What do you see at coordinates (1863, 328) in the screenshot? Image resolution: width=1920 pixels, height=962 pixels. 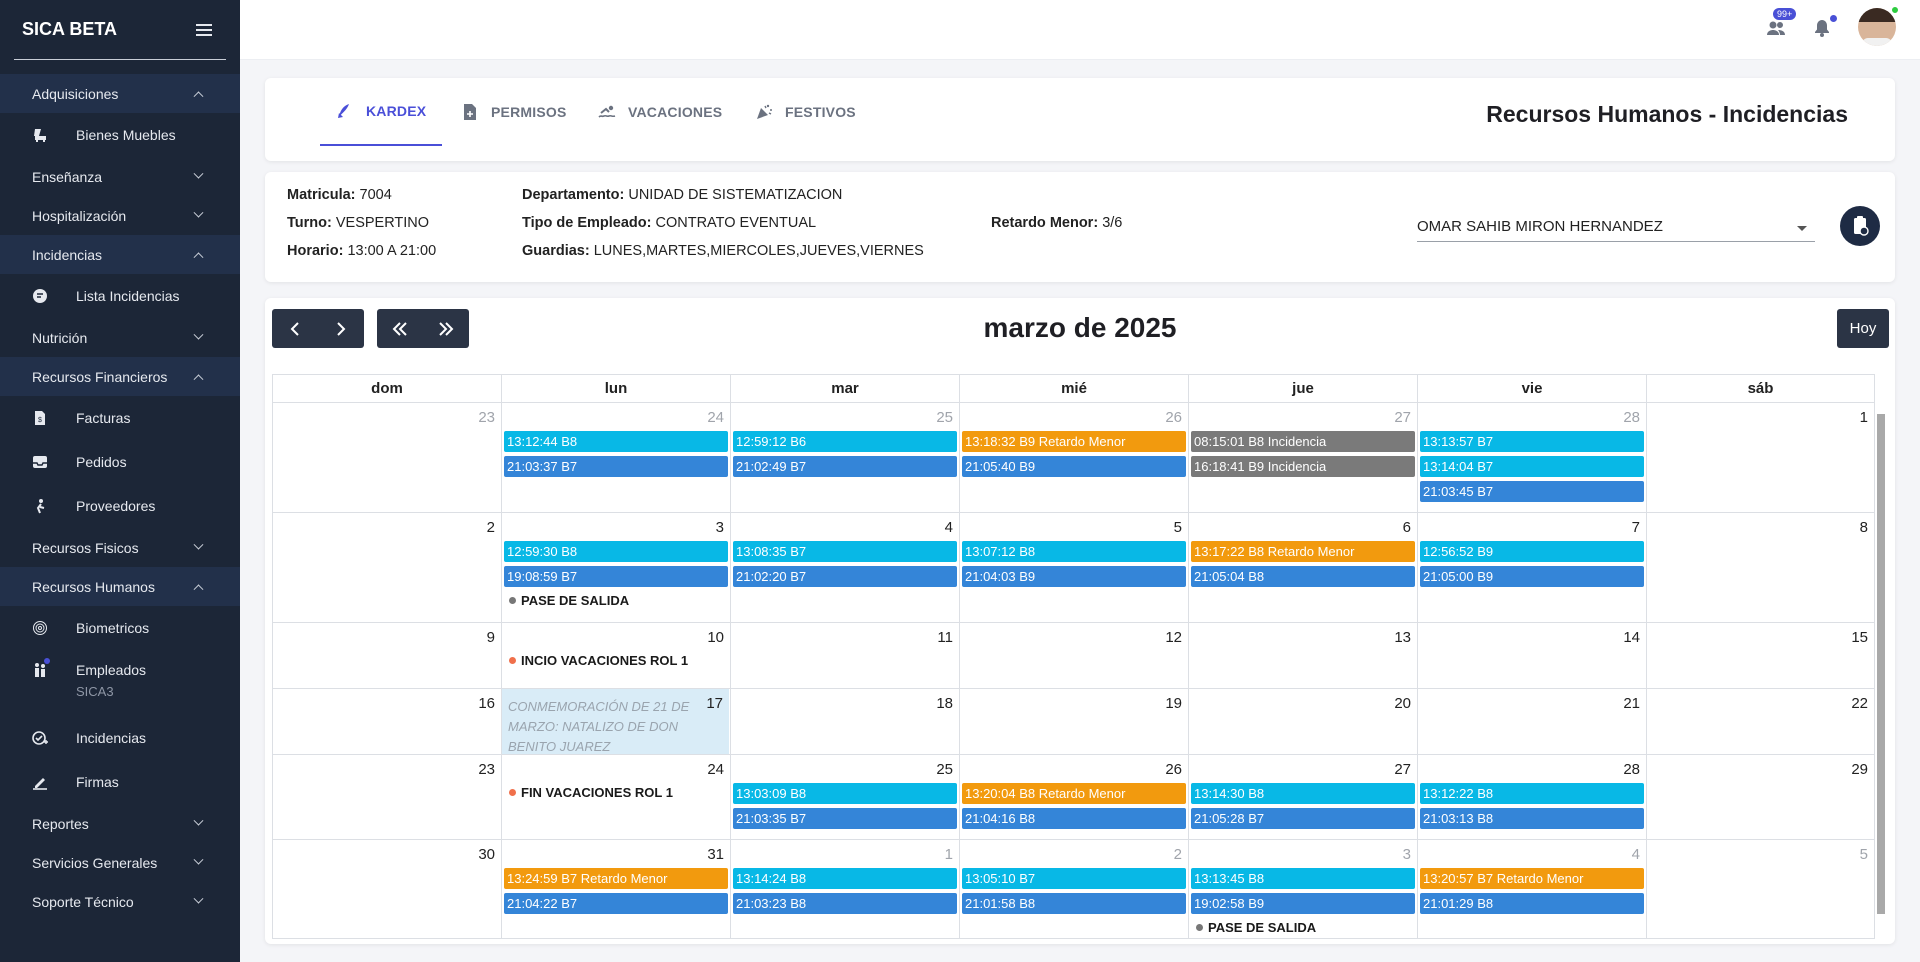 I see `today-button: Hoy` at bounding box center [1863, 328].